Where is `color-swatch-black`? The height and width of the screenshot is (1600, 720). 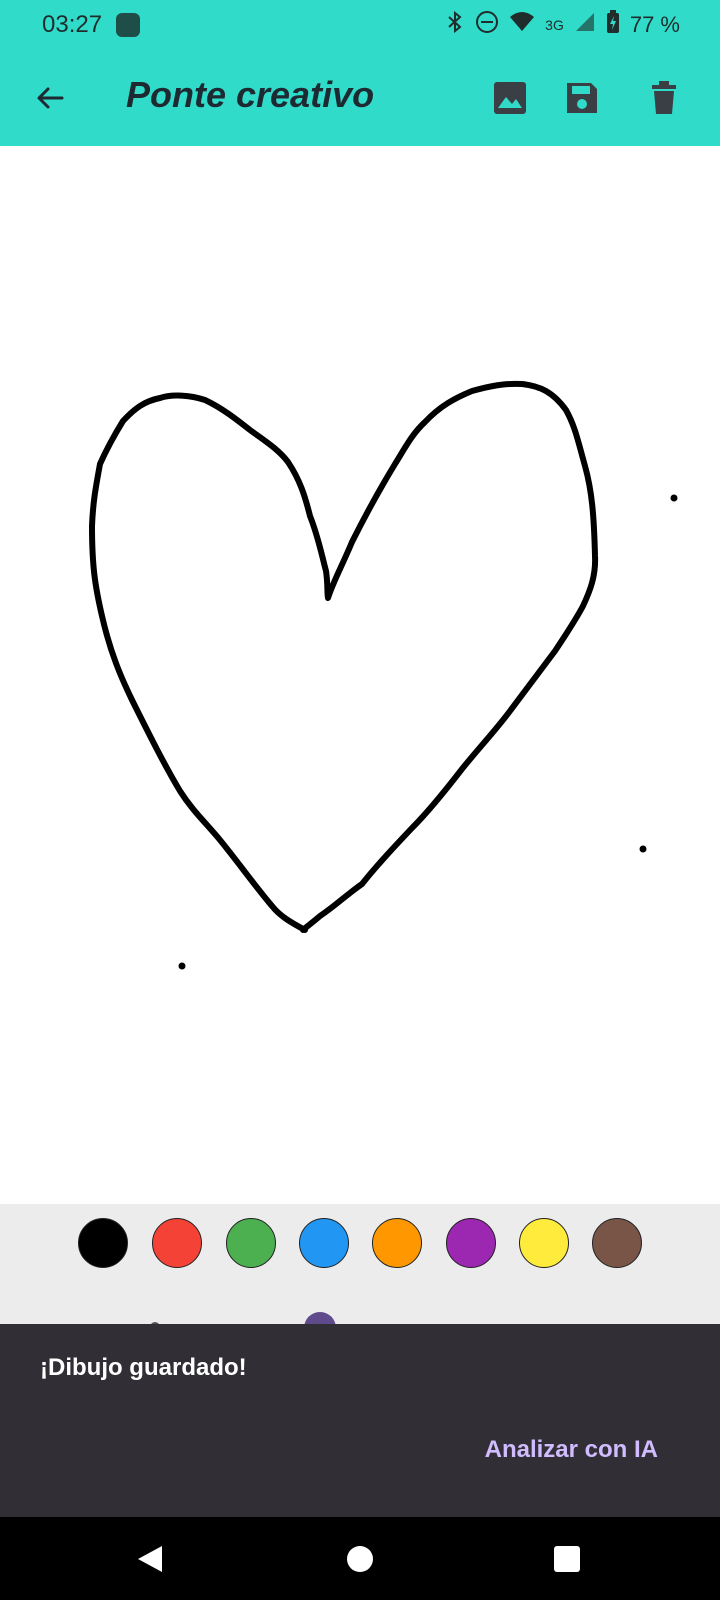 color-swatch-black is located at coordinates (103, 1243).